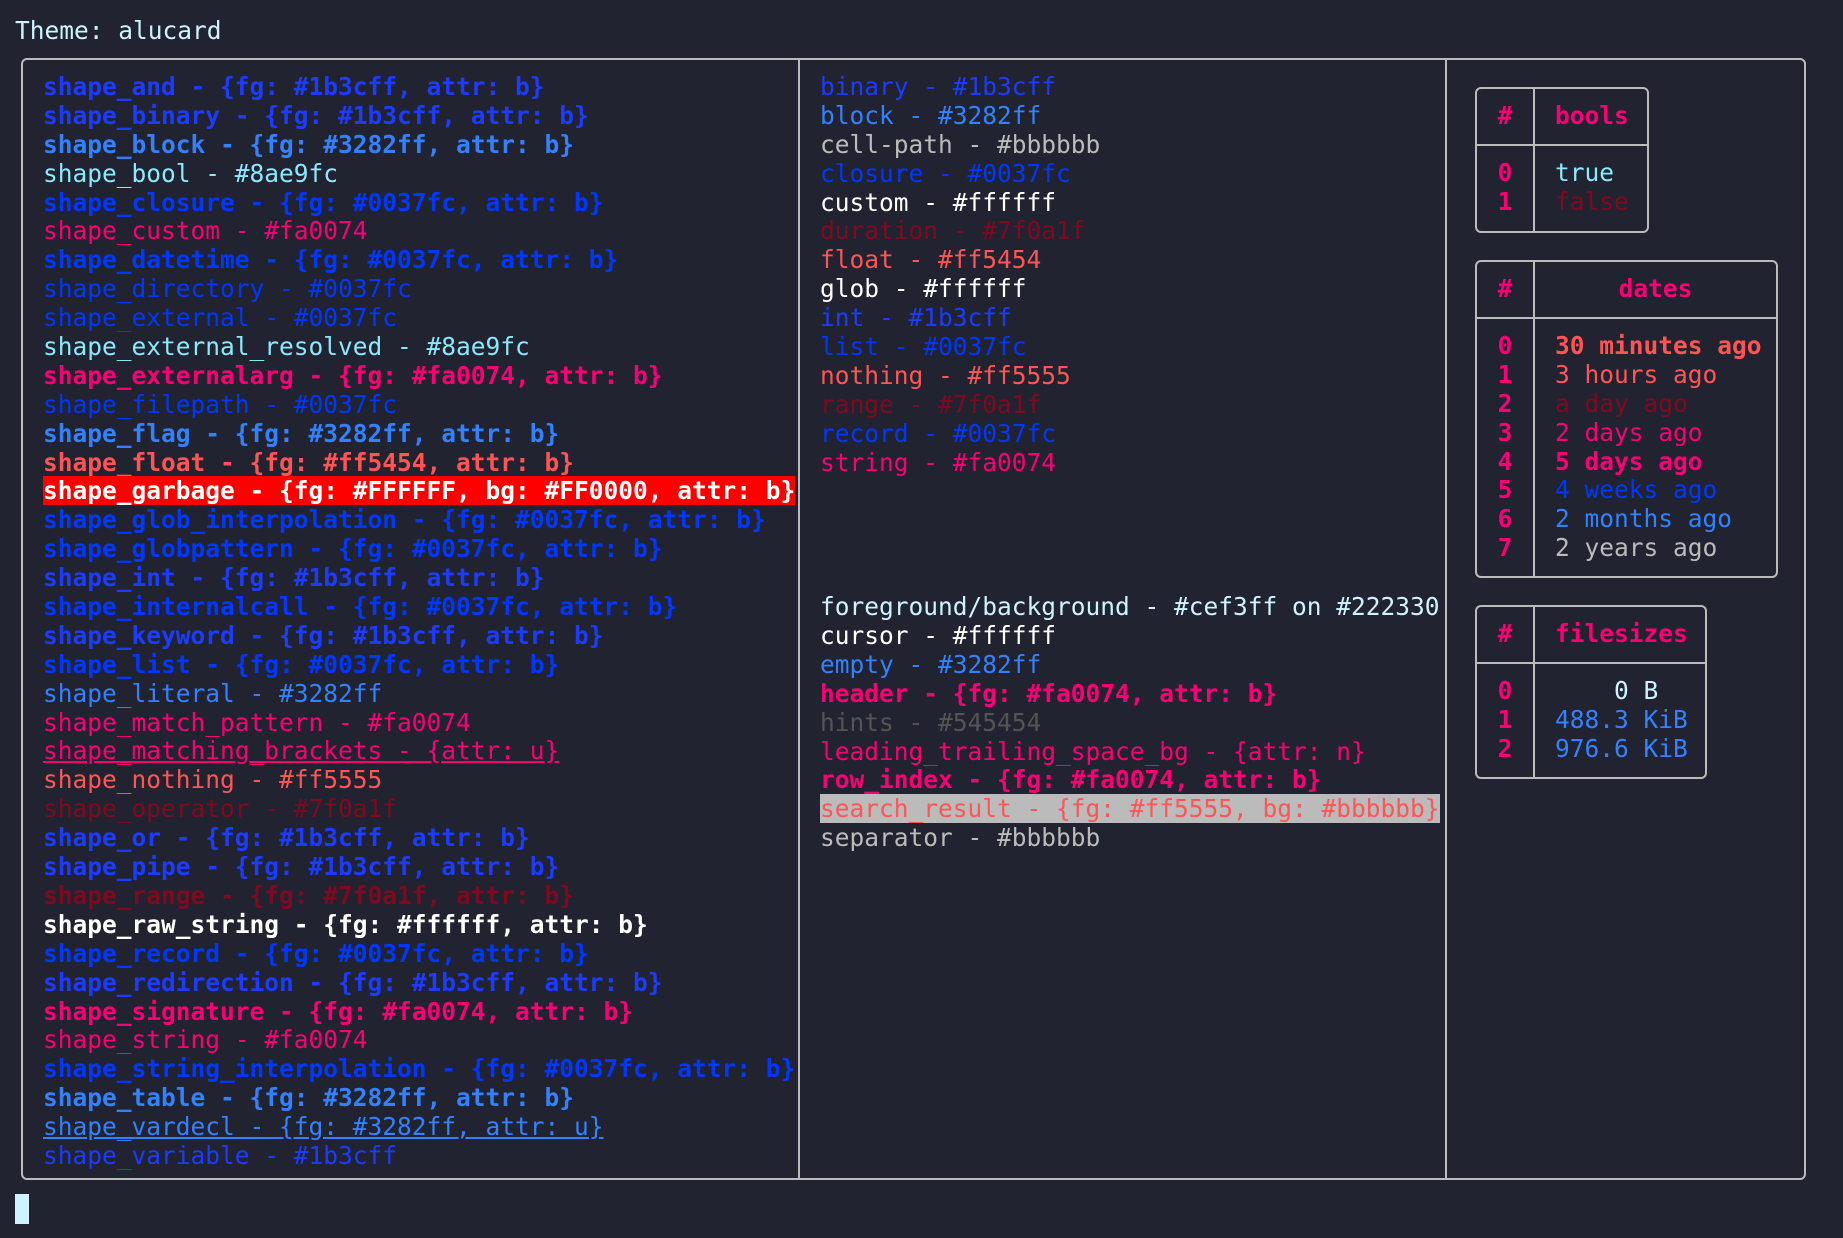  I want to click on shape-color-line: shape_string - #fa0074, so click(419, 1040).